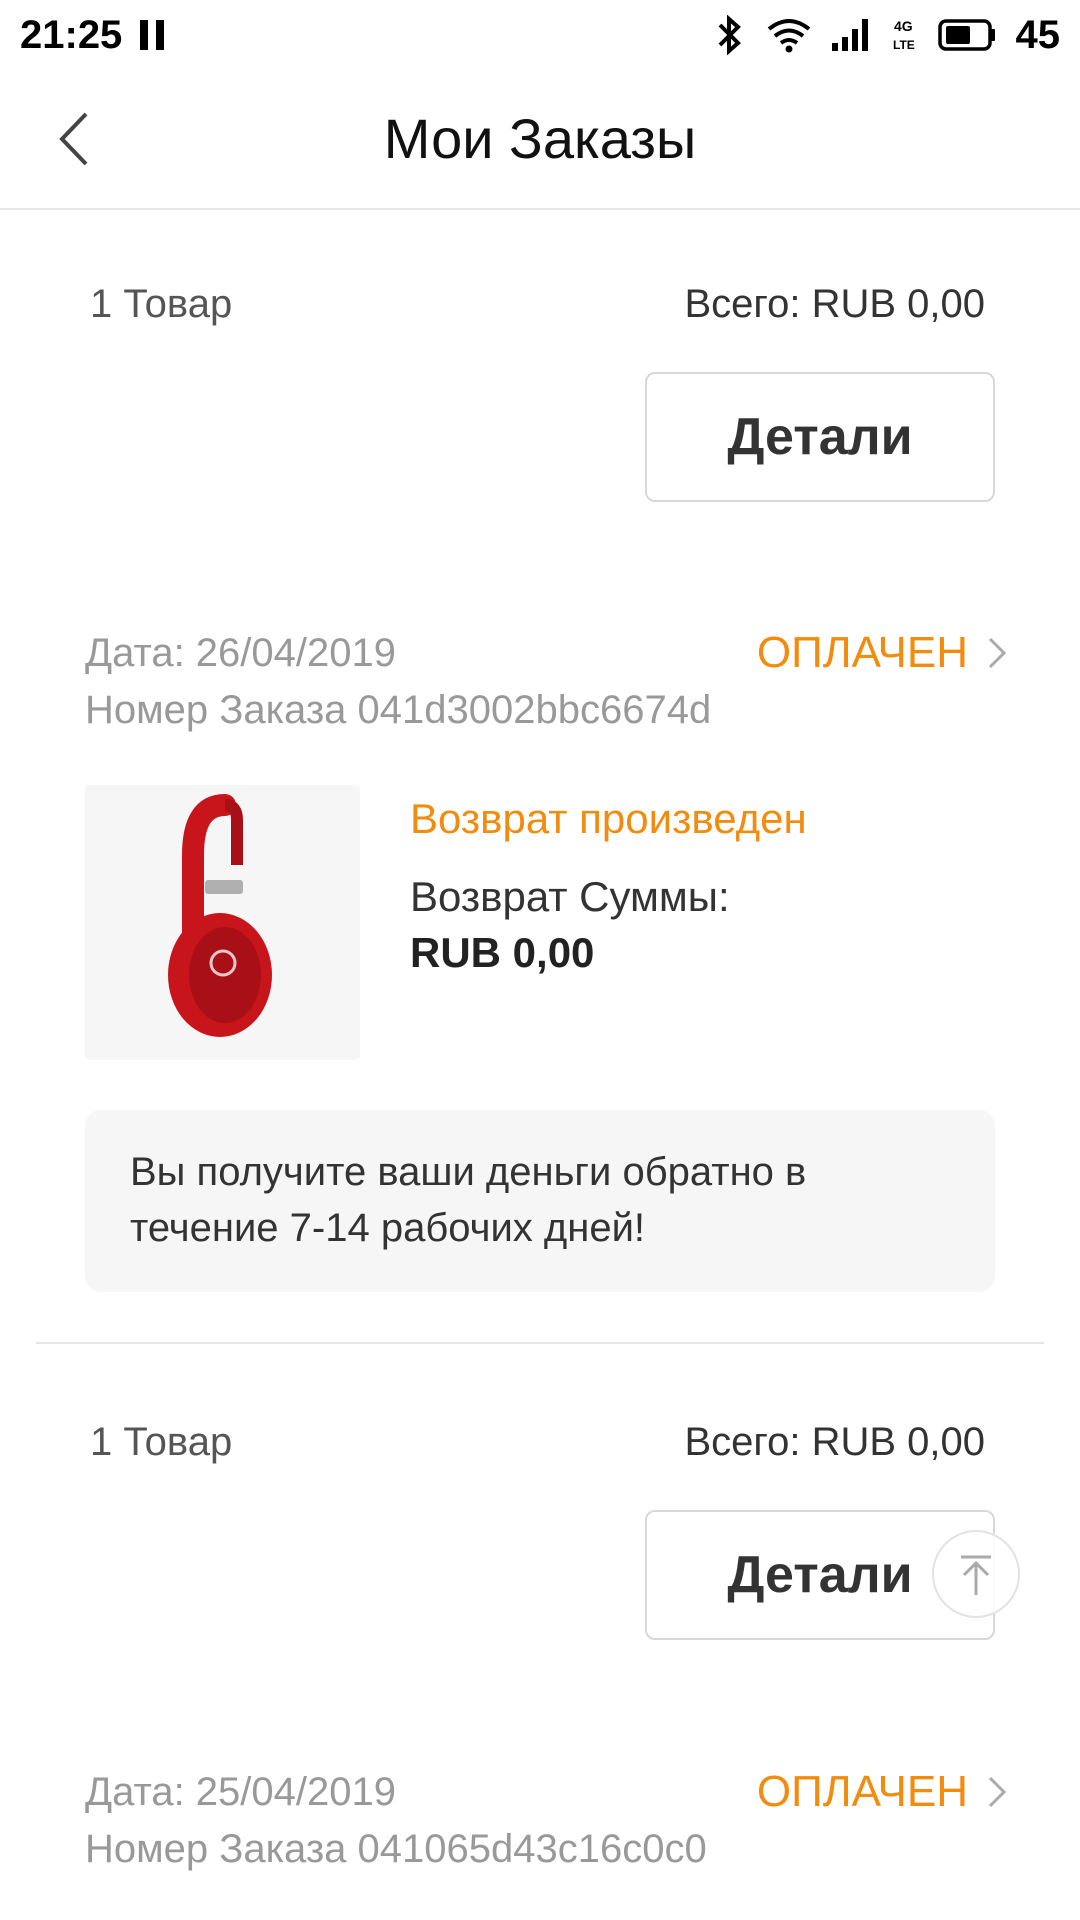 This screenshot has width=1080, height=1920. I want to click on order-date: Дата: 25/04/2019, so click(240, 1791).